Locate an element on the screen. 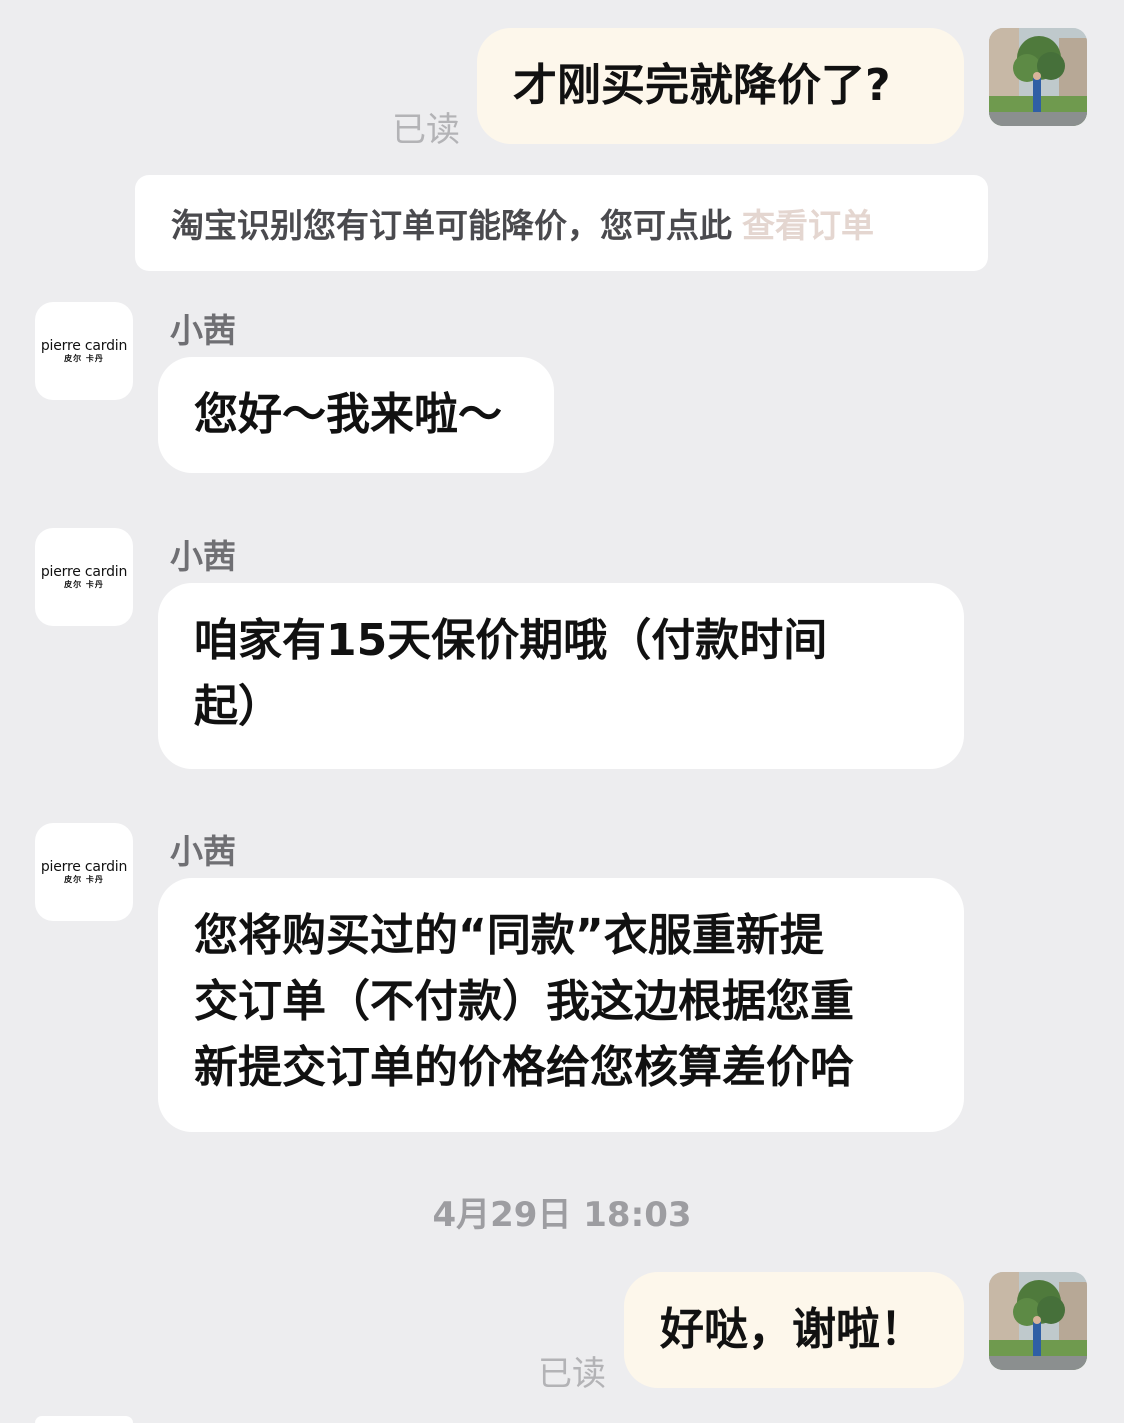 The image size is (1124, 1423). message-bubble-outgoing: 才刚买完就降价了? is located at coordinates (720, 86).